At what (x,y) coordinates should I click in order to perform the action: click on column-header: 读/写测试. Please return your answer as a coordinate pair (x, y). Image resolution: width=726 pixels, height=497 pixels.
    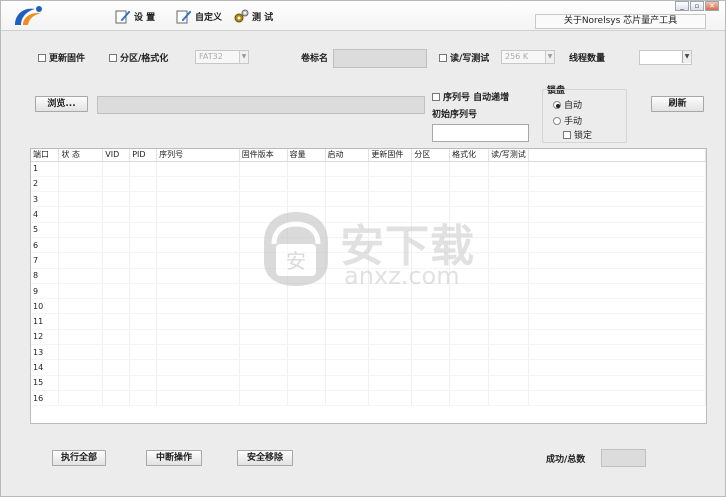
    Looking at the image, I should click on (509, 155).